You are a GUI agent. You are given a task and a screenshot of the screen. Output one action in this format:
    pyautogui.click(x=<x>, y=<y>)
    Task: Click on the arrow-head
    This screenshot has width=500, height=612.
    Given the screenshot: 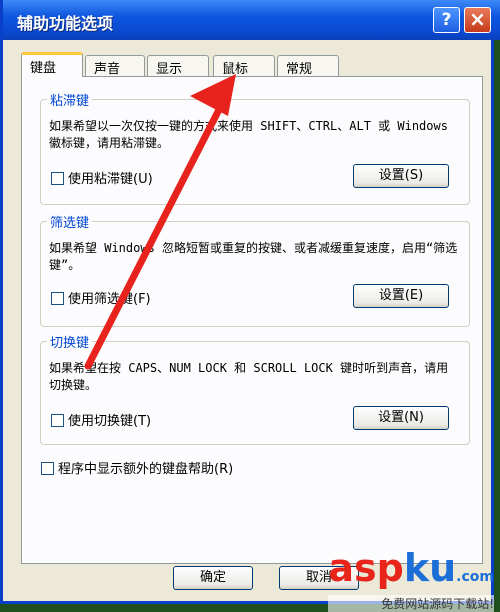 What is the action you would take?
    pyautogui.click(x=213, y=95)
    